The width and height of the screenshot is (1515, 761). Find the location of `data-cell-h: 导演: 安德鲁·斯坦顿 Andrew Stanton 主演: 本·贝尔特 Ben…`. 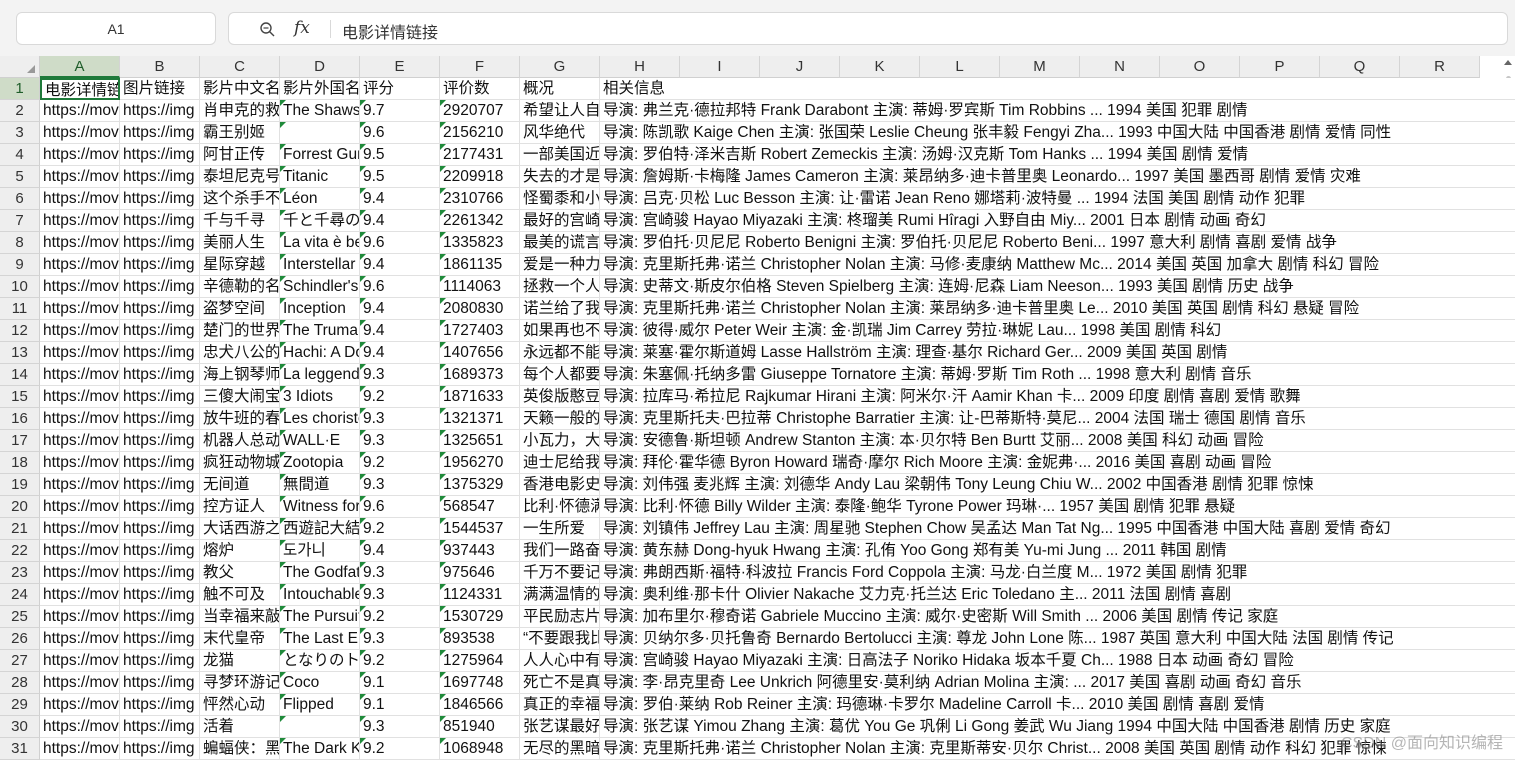

data-cell-h: 导演: 安德鲁·斯坦顿 Andrew Stanton 主演: 本·贝尔特 Ben… is located at coordinates (1057, 441).